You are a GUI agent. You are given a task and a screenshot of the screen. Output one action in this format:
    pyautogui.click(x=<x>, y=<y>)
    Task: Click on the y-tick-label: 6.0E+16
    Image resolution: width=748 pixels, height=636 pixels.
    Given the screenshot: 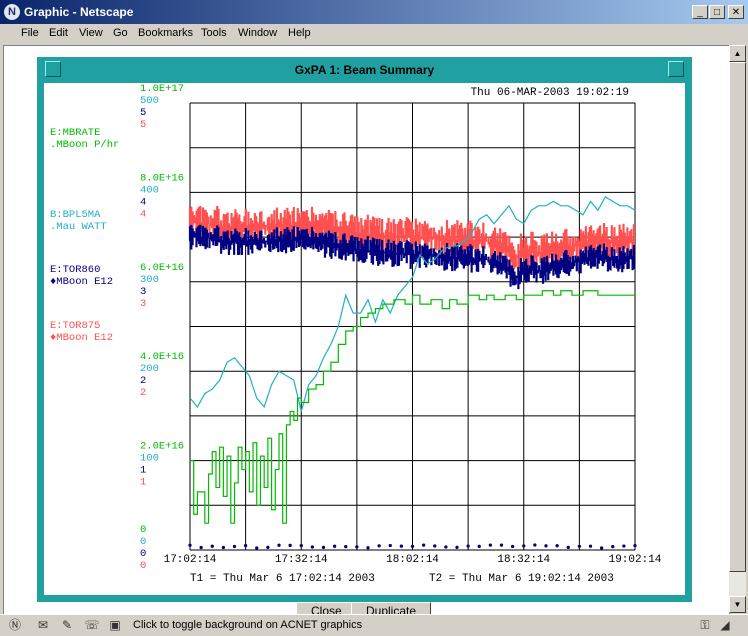 What is the action you would take?
    pyautogui.click(x=162, y=268)
    